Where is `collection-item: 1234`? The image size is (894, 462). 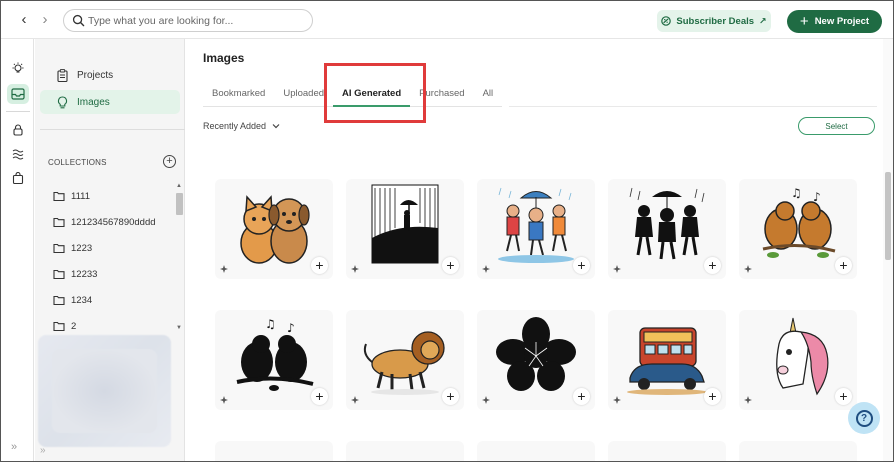 collection-item: 1234 is located at coordinates (114, 300).